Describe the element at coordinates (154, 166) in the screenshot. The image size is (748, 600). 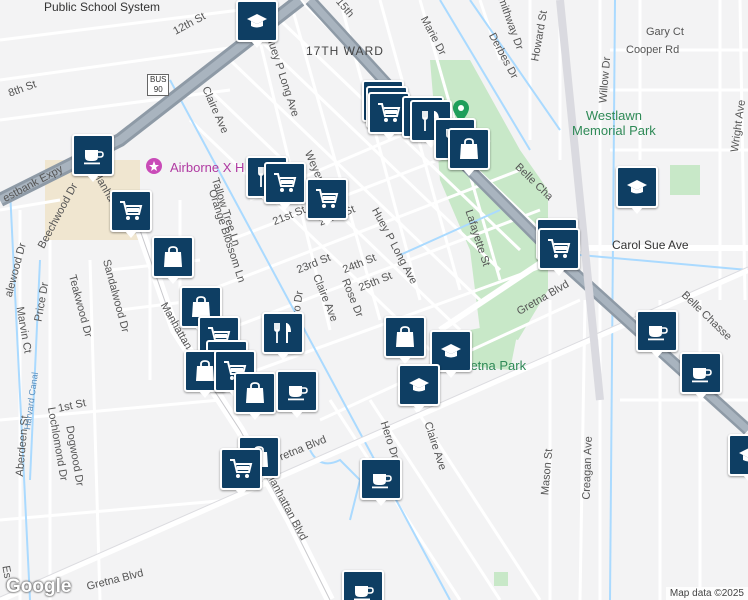
I see `airborne-poi-icon` at that location.